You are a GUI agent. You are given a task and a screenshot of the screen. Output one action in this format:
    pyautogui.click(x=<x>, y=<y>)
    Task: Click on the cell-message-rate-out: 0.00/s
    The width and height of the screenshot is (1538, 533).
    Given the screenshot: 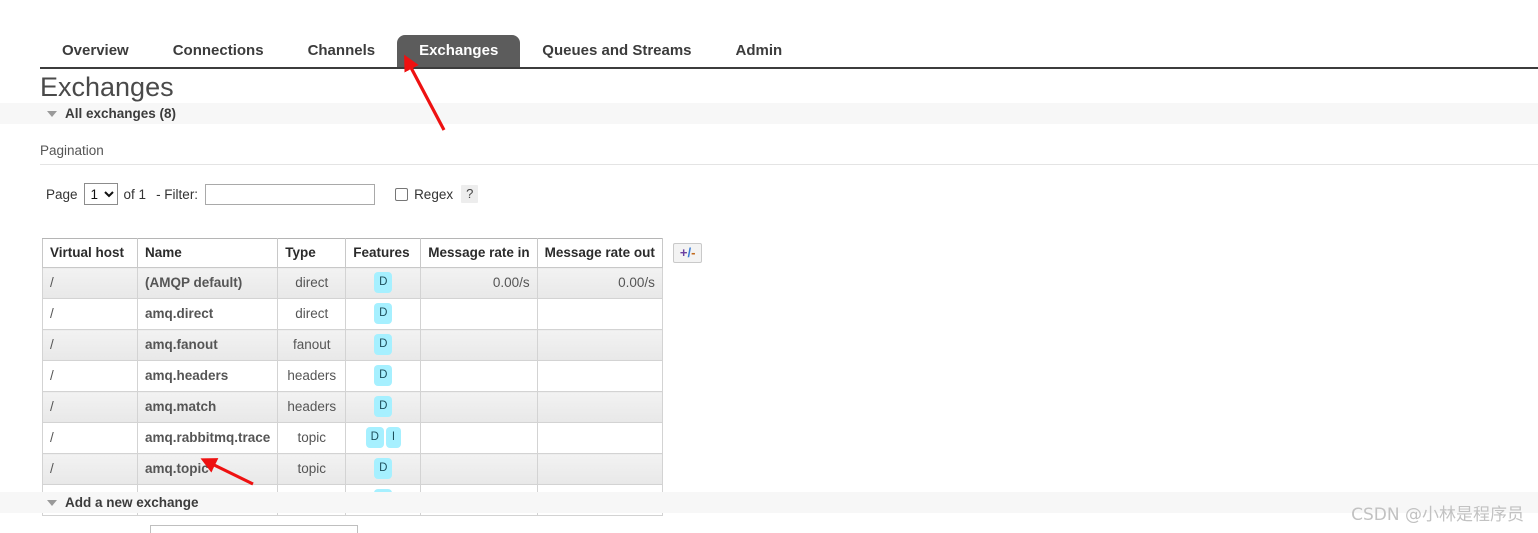 What is the action you would take?
    pyautogui.click(x=599, y=283)
    